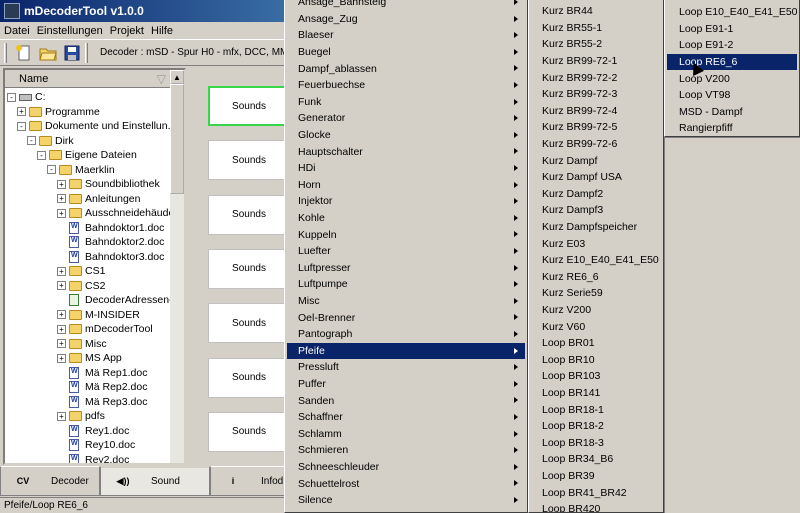  I want to click on menu-item: Hauptschalter, so click(406, 151).